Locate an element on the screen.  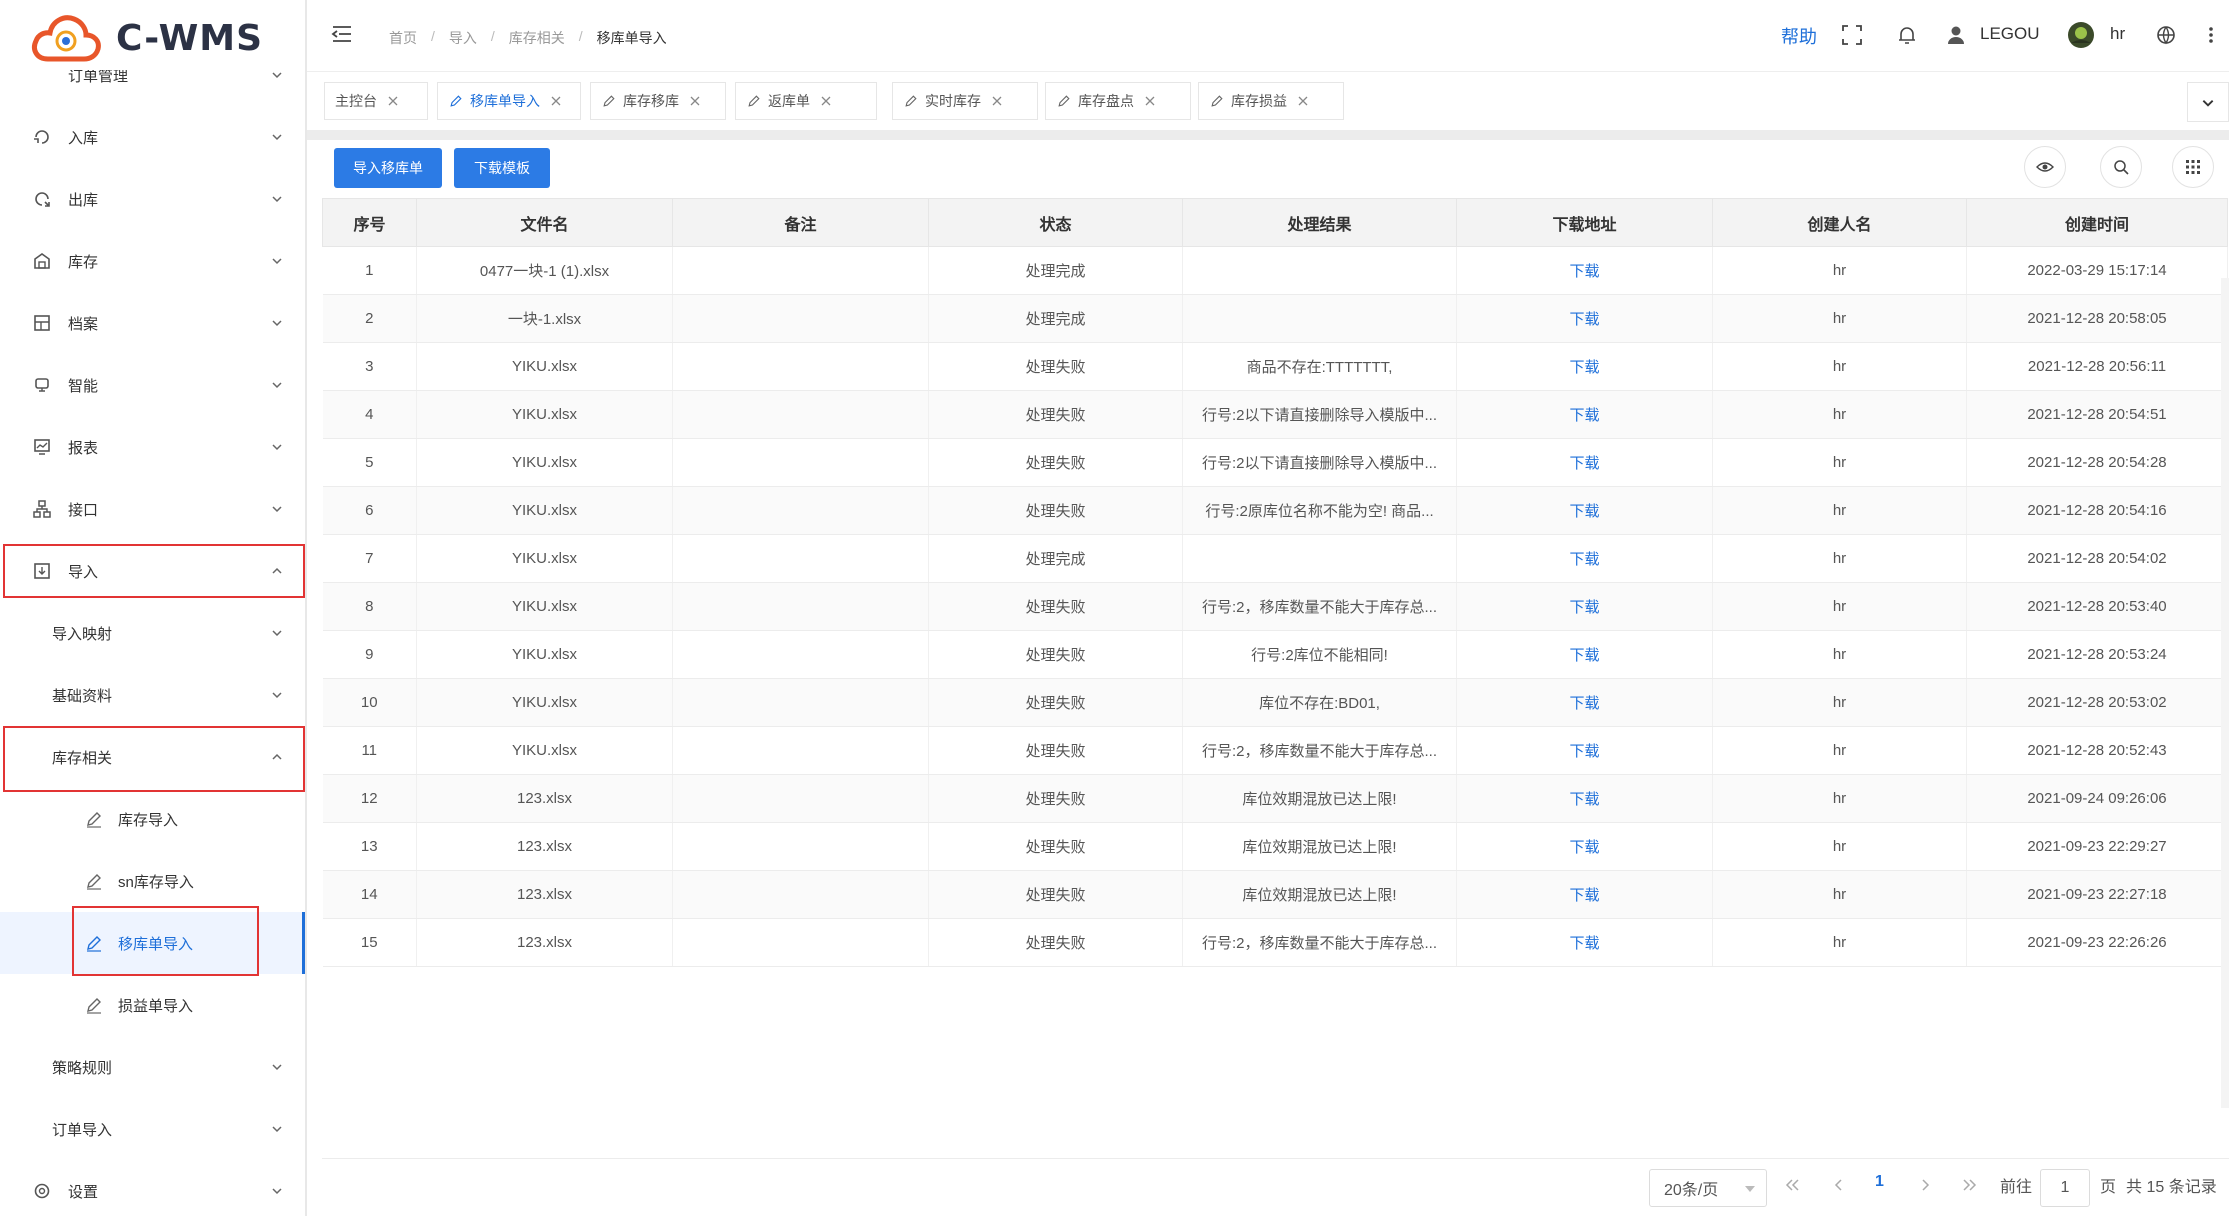
column-header: 下载地址 is located at coordinates (1584, 222).